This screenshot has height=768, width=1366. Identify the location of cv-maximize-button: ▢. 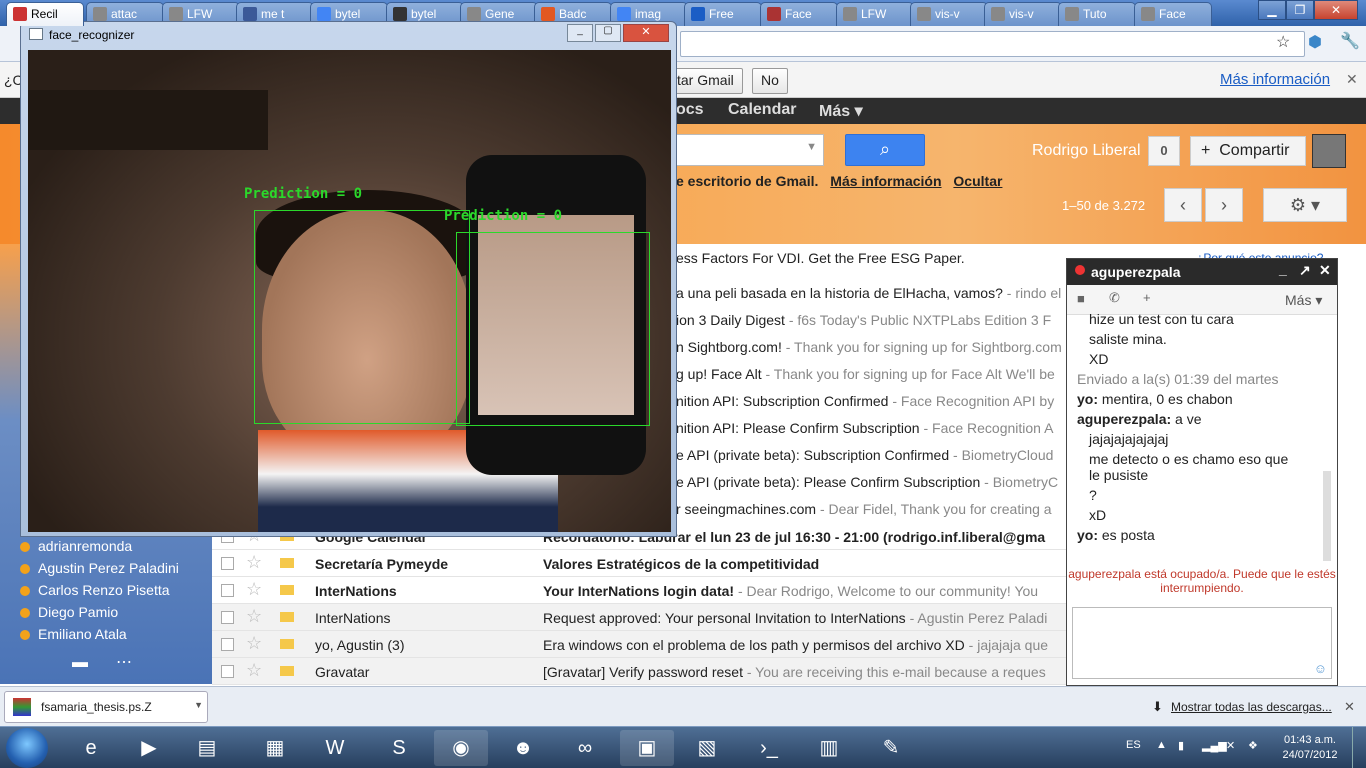
(608, 33).